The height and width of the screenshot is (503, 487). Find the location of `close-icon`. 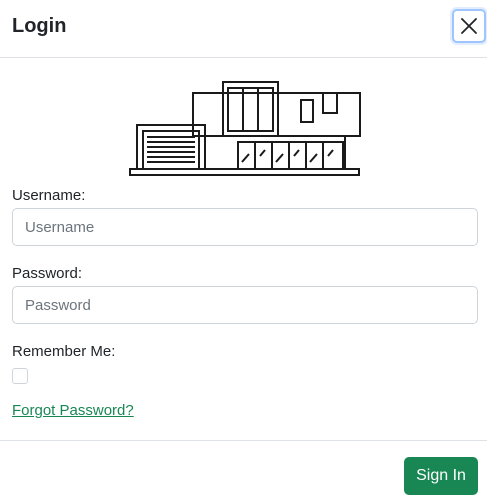

close-icon is located at coordinates (469, 26).